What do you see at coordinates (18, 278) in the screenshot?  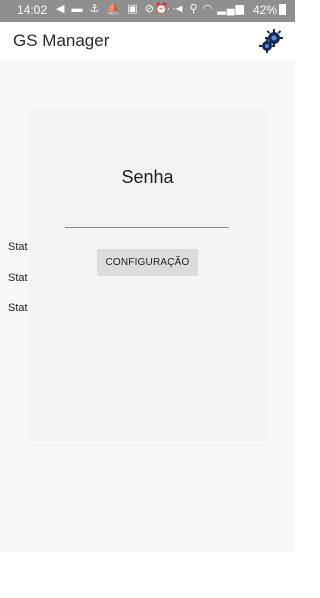 I see `stat-label-2: Stat` at bounding box center [18, 278].